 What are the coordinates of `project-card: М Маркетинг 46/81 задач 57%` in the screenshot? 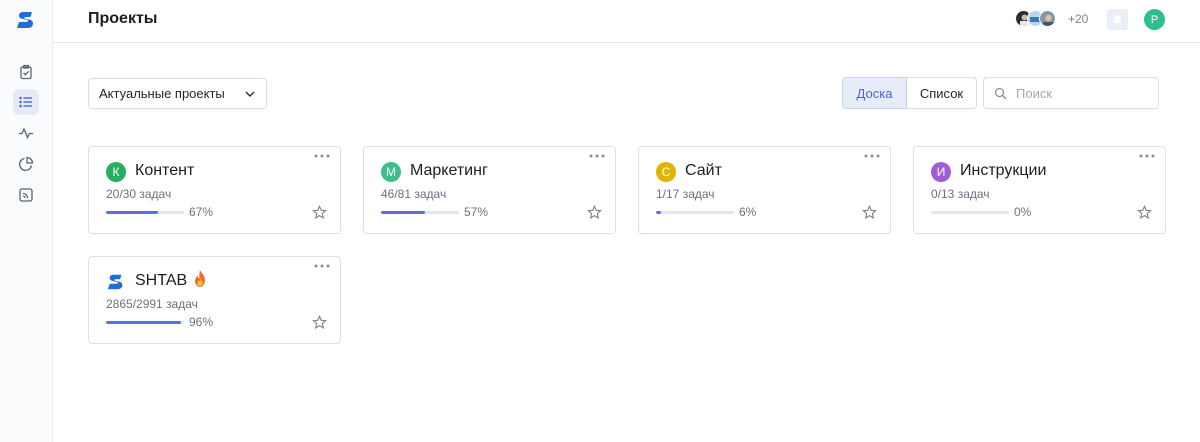 It's located at (489, 190).